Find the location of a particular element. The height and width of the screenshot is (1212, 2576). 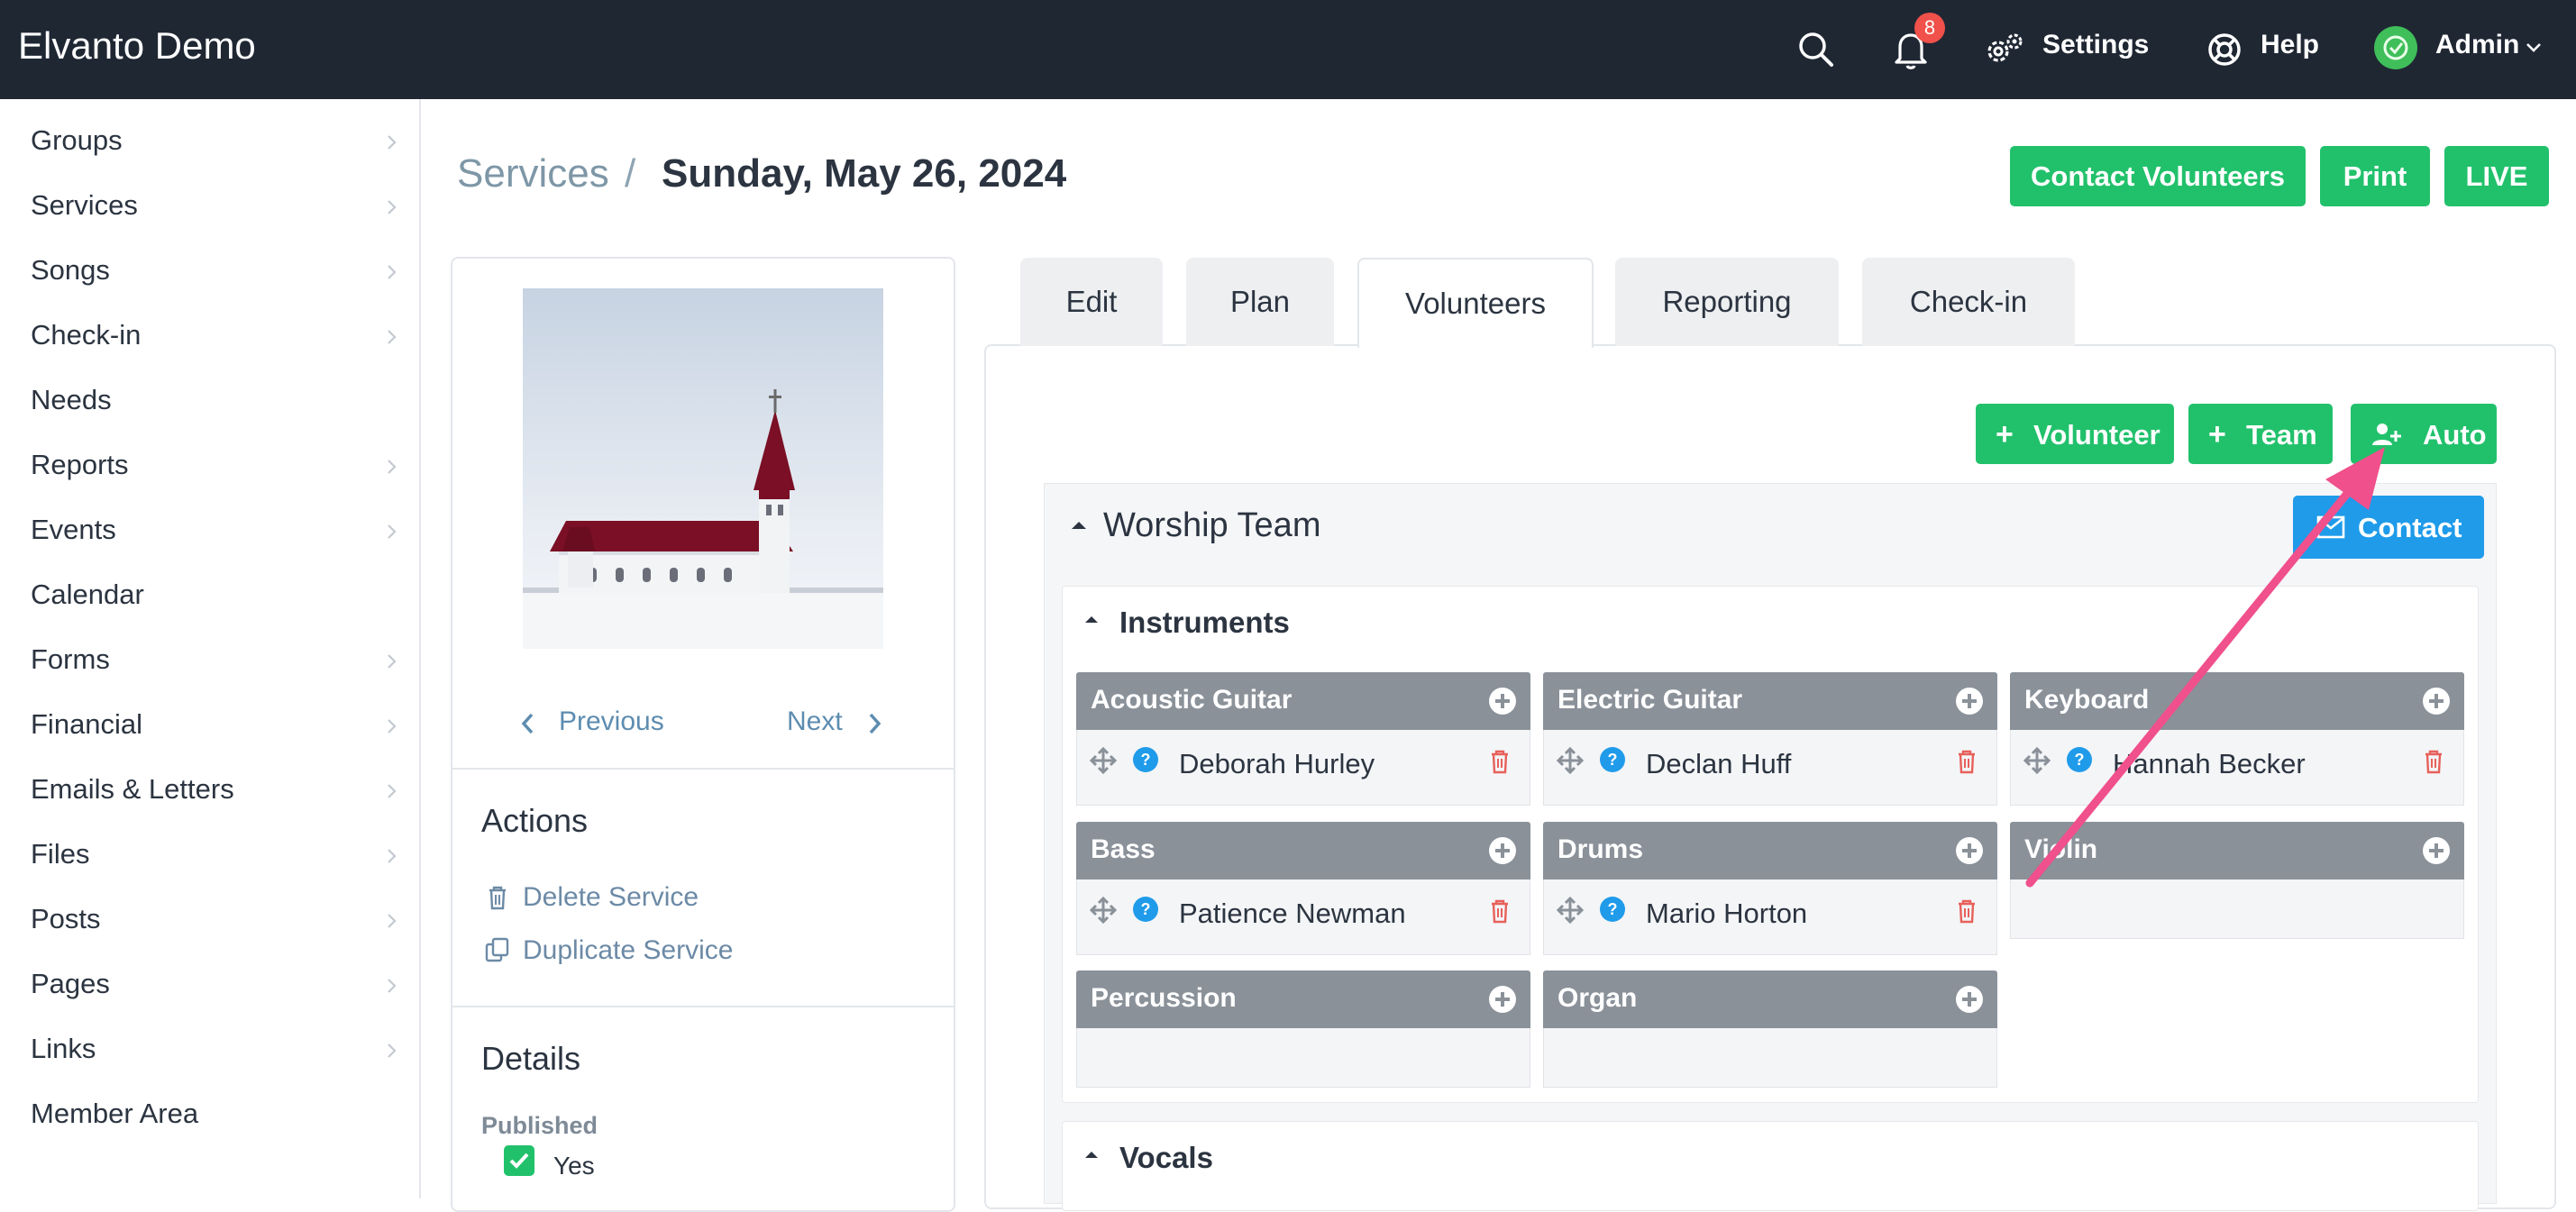

sidebar-item-services: Services is located at coordinates (209, 207).